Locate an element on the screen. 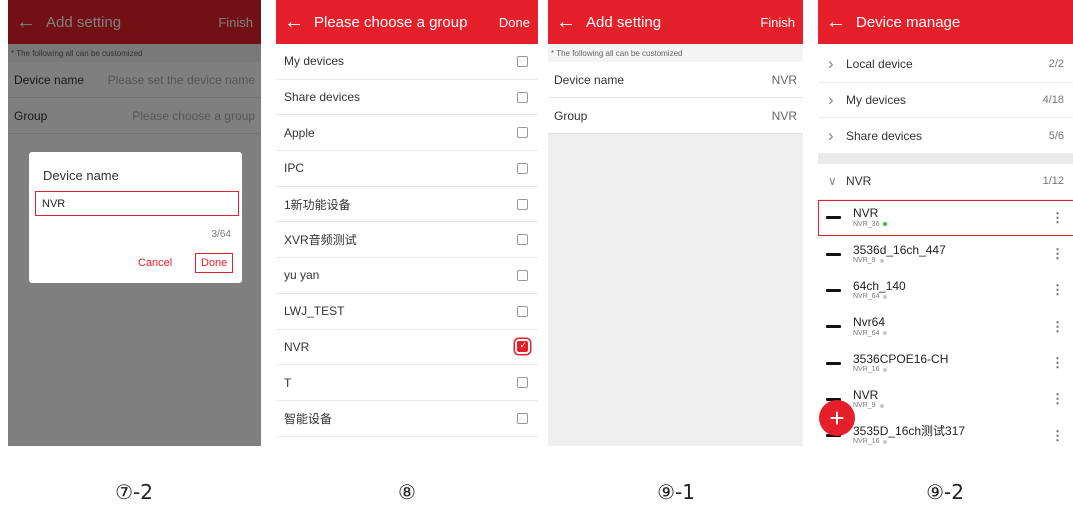 The image size is (1073, 511). checkbox-checked is located at coordinates (522, 347).